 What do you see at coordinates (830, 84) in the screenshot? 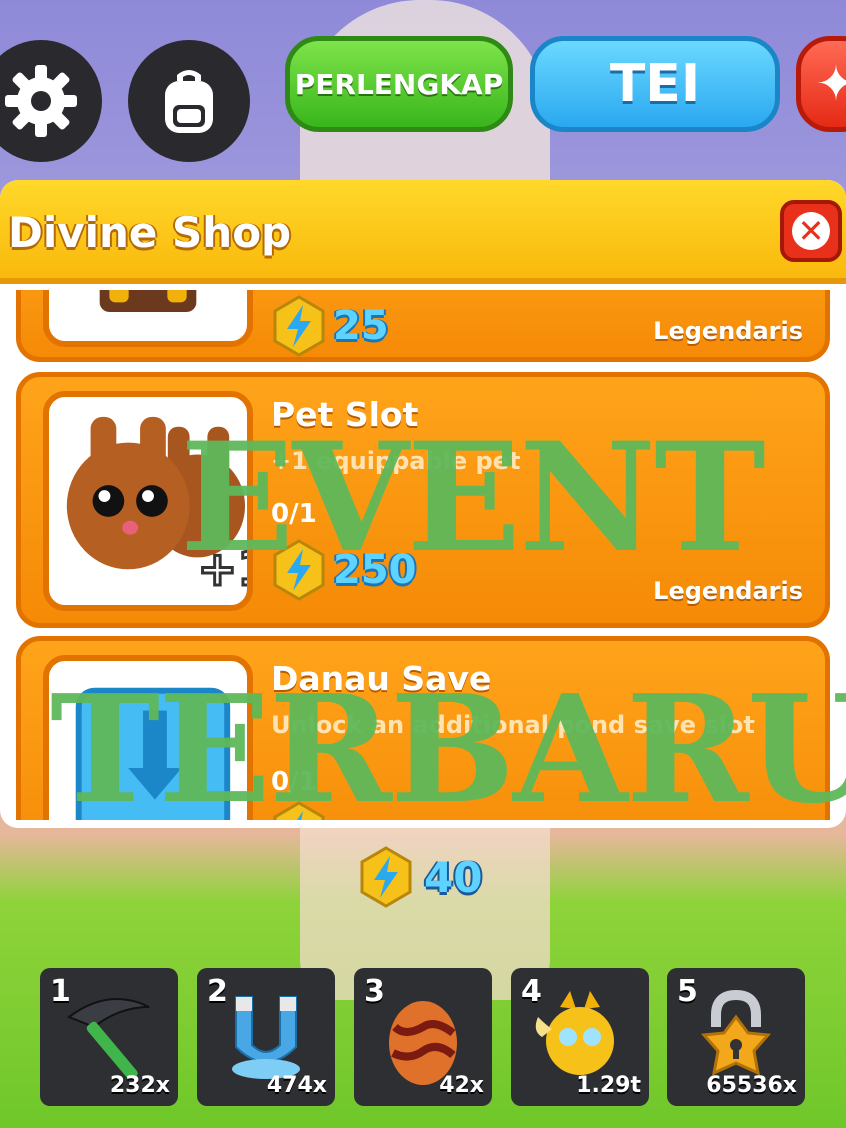
I see `shop-partial-icon: ✦` at bounding box center [830, 84].